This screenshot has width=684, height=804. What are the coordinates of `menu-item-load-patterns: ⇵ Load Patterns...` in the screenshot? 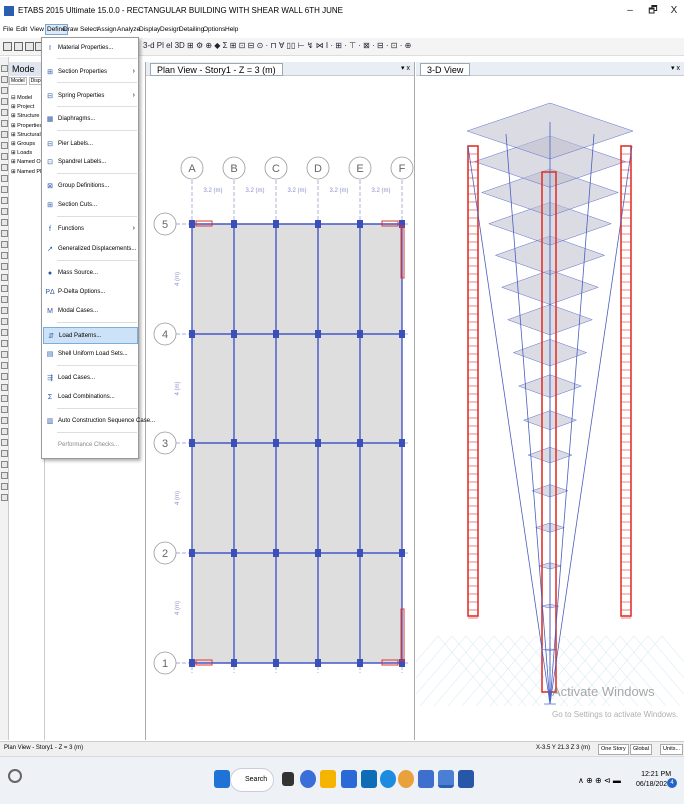 It's located at (90, 335).